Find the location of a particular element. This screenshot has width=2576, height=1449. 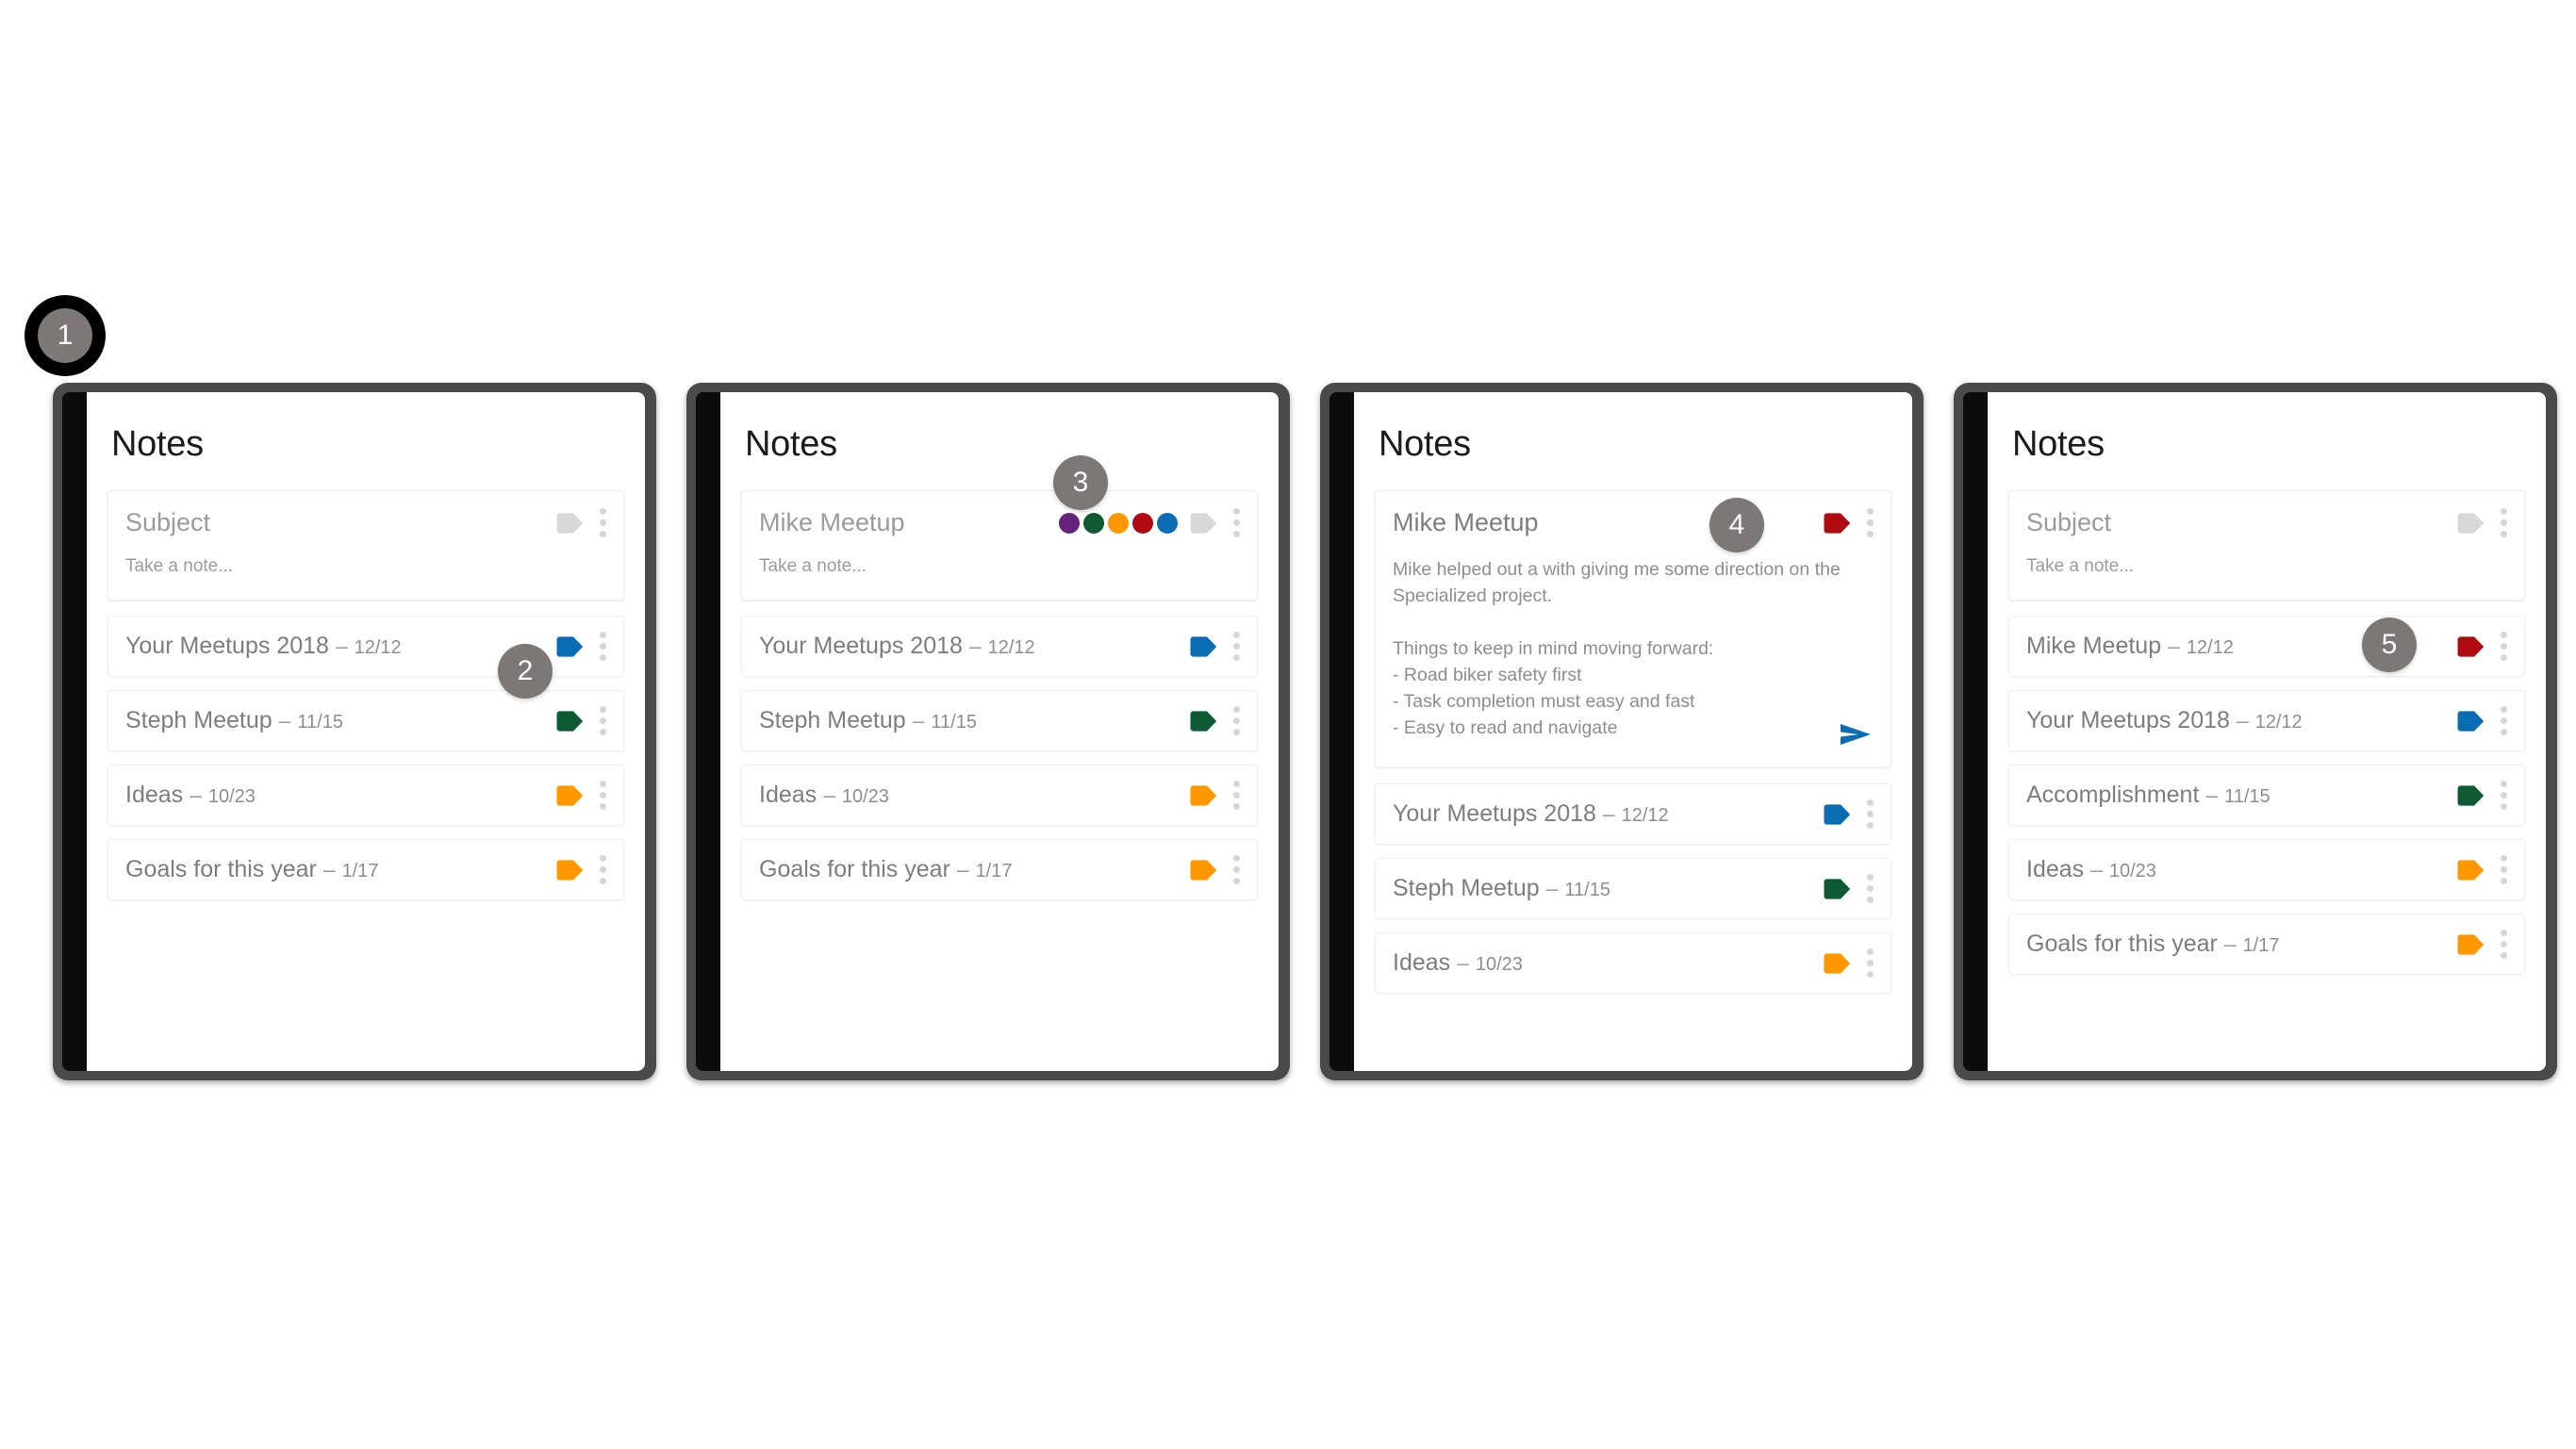

color-swatch-blue is located at coordinates (1167, 523).